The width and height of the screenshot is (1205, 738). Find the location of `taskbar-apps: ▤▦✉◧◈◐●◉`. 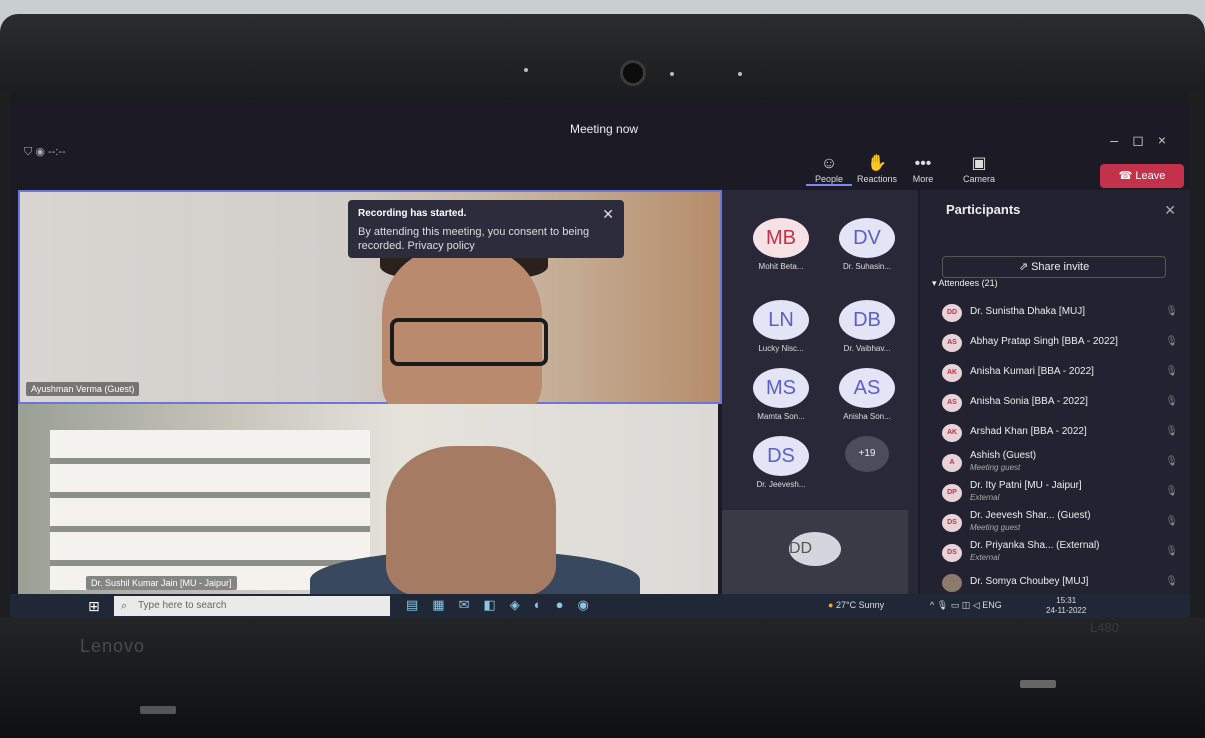

taskbar-apps: ▤▦✉◧◈◐●◉ is located at coordinates (504, 605).